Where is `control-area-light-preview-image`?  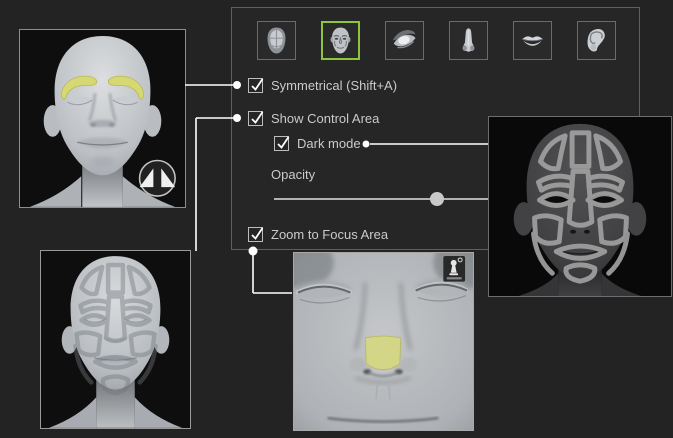 control-area-light-preview-image is located at coordinates (115, 339).